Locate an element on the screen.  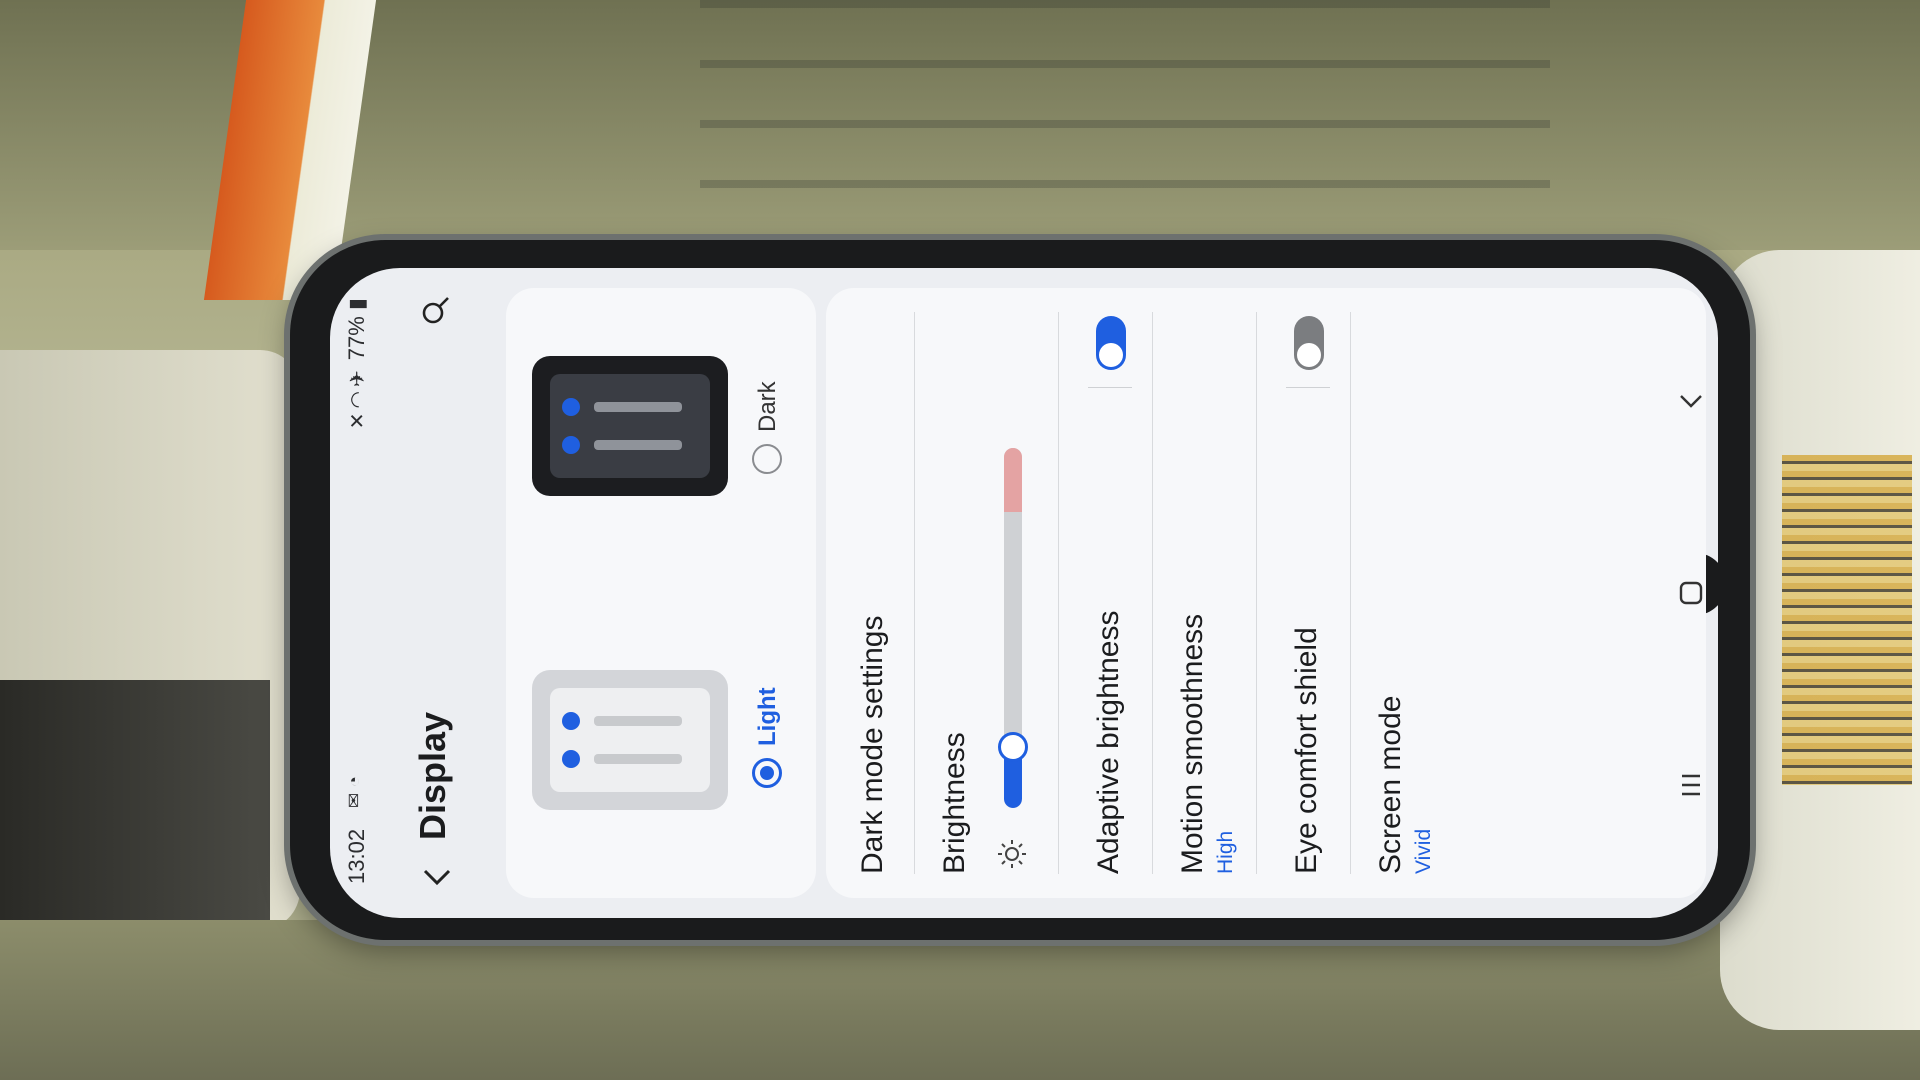
eye-comfort-shield-label: Eye comfort shield is located at coordinates (1306, 750).